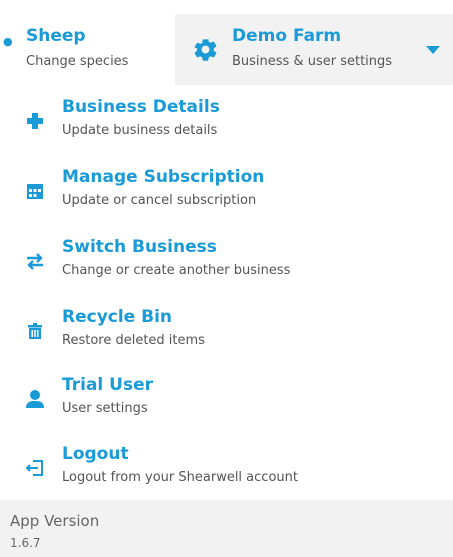  What do you see at coordinates (226, 400) in the screenshot?
I see `menu-item-trial-user: Trial User User settings` at bounding box center [226, 400].